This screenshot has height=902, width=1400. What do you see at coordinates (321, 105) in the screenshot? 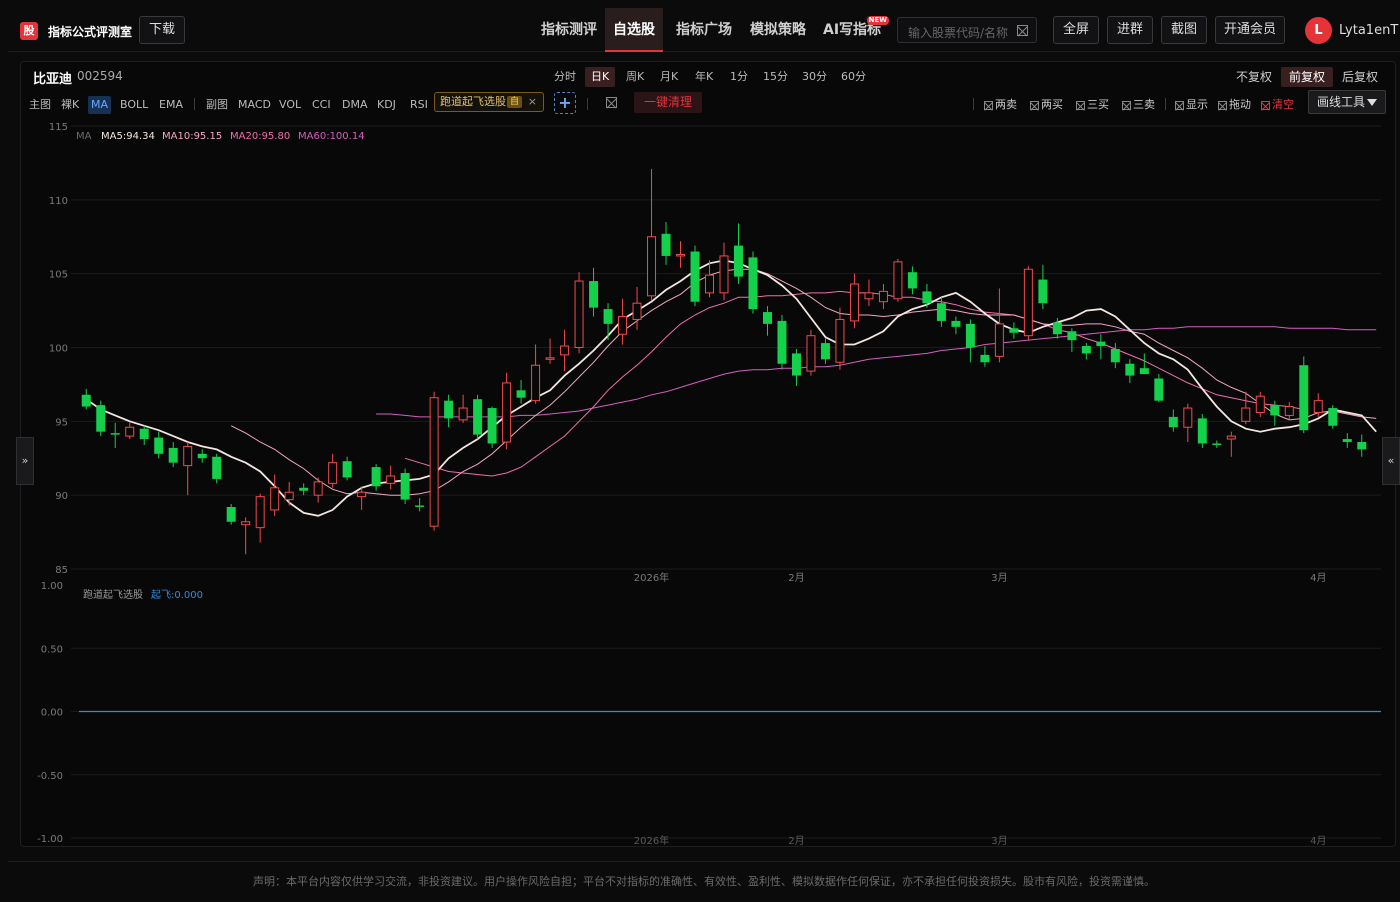
I see `indicator-cci: CCI` at bounding box center [321, 105].